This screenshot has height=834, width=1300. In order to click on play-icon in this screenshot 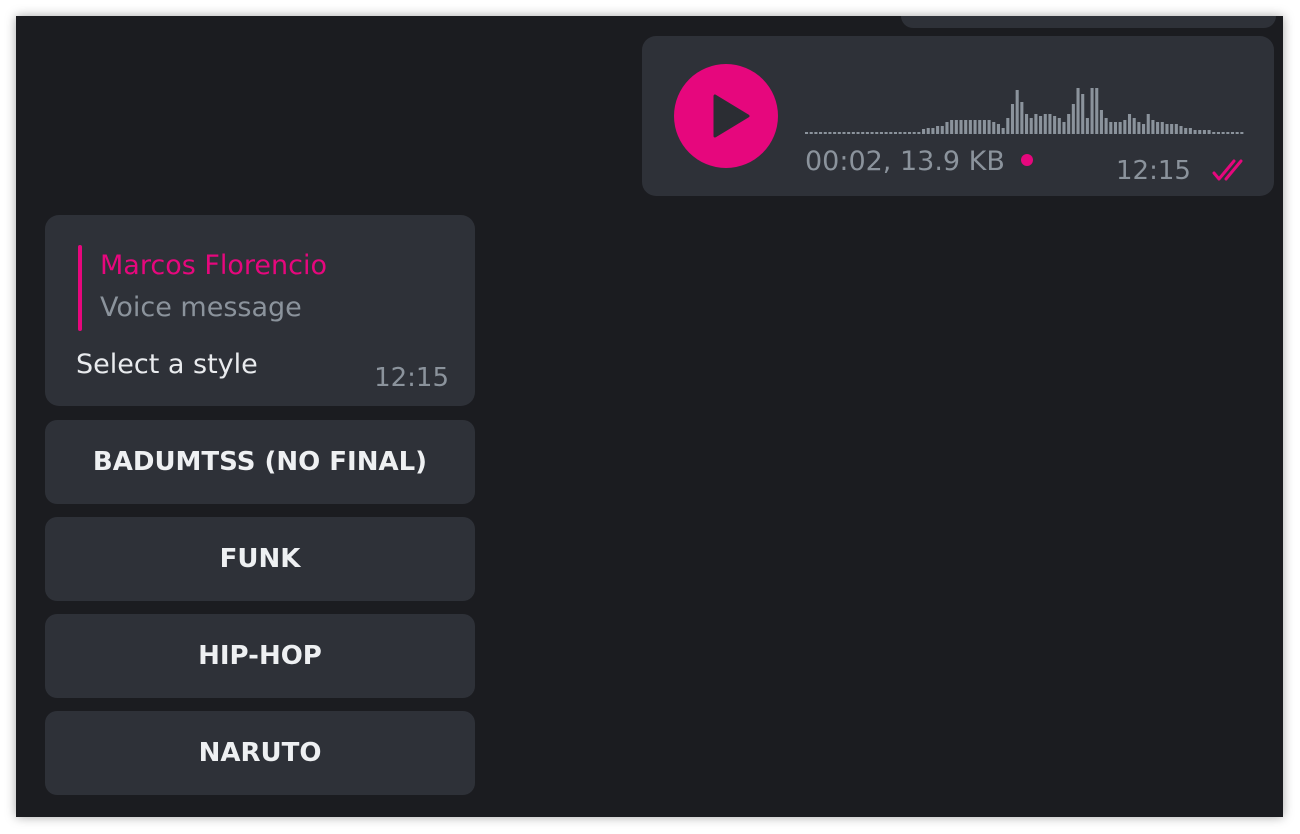, I will do `click(731, 116)`.